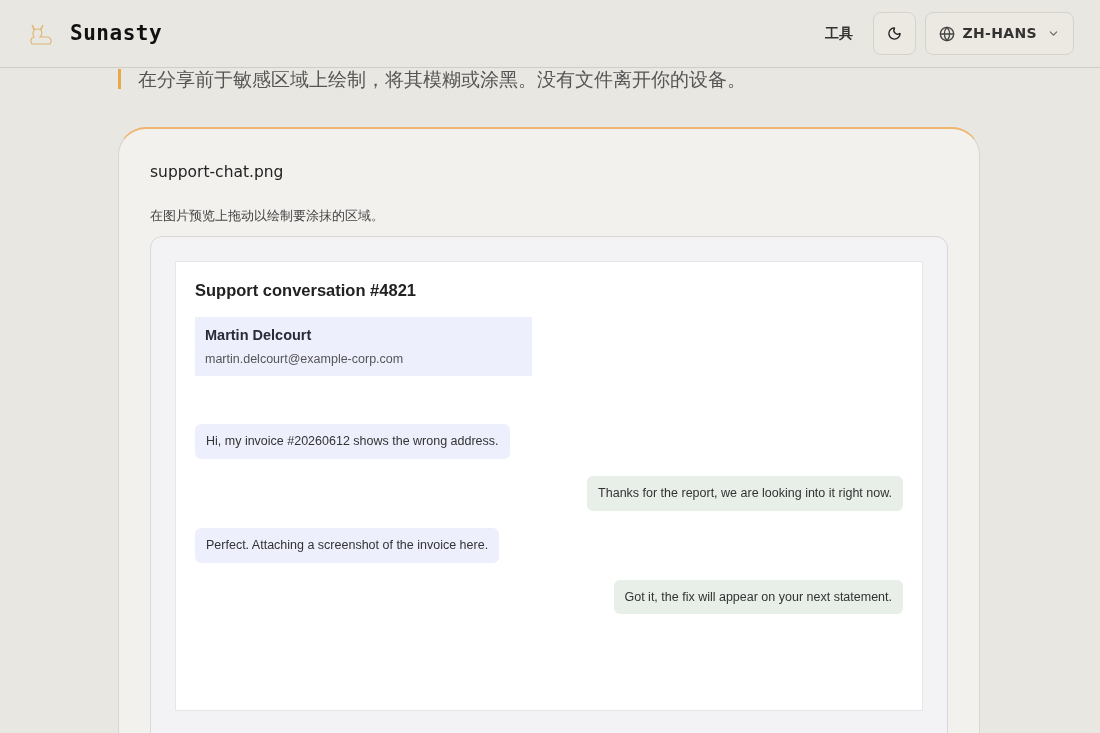 Image resolution: width=1100 pixels, height=733 pixels. I want to click on intro-text: 在分享前于敏感区域上绘制，将其模糊或涂黑。没有文件离开你的设备。, so click(442, 79).